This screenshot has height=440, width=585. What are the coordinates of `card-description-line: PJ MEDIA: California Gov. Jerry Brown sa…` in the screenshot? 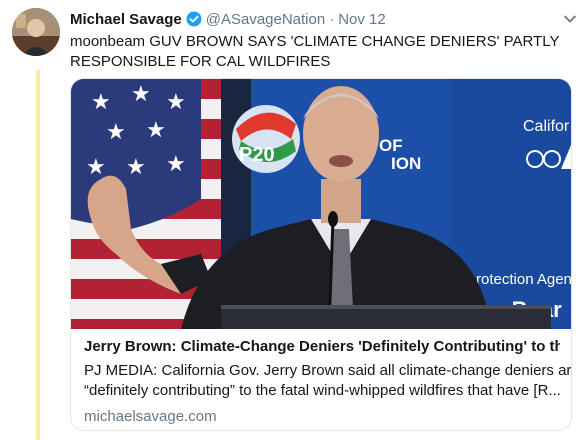 It's located at (328, 370).